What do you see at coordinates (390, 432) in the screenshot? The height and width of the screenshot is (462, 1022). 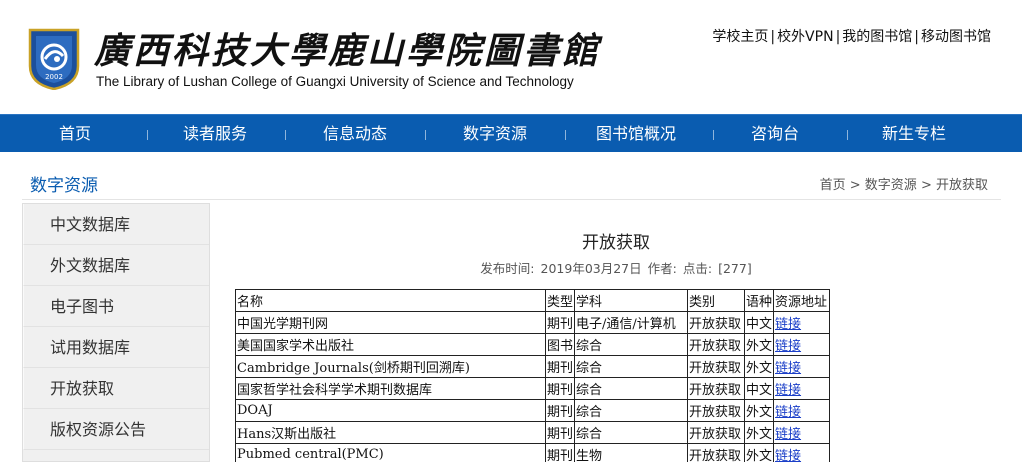 I see `cell-name: Hans汉斯出版社` at bounding box center [390, 432].